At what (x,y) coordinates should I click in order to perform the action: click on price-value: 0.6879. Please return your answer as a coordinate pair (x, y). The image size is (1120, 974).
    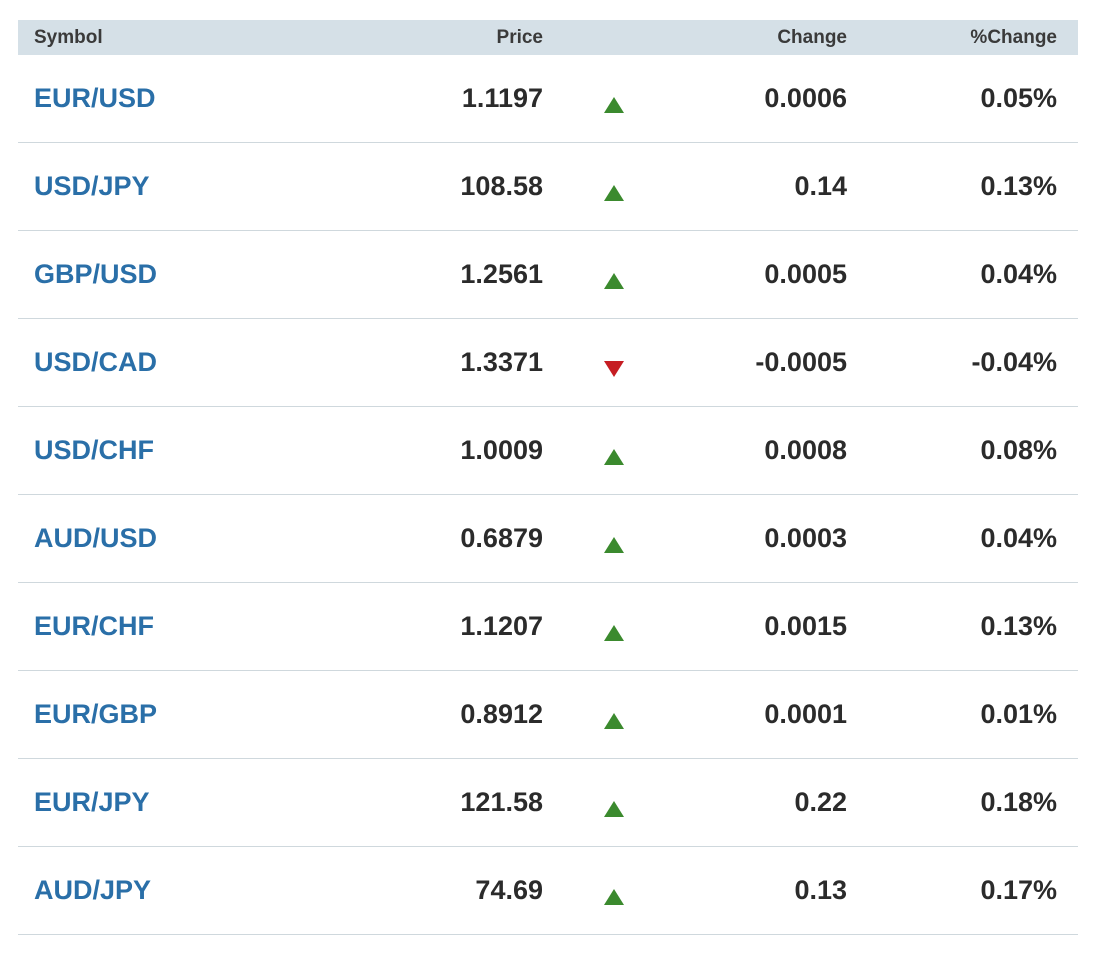
    Looking at the image, I should click on (501, 538).